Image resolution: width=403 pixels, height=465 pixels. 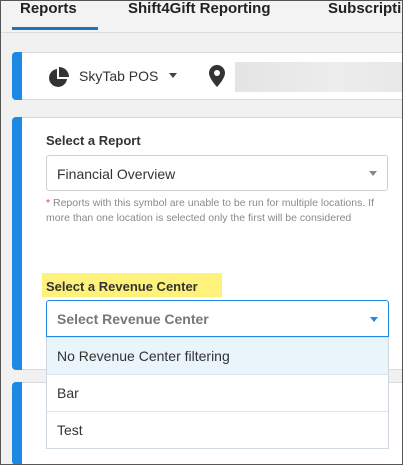 What do you see at coordinates (48, 8) in the screenshot?
I see `tab-reports-label: Reports` at bounding box center [48, 8].